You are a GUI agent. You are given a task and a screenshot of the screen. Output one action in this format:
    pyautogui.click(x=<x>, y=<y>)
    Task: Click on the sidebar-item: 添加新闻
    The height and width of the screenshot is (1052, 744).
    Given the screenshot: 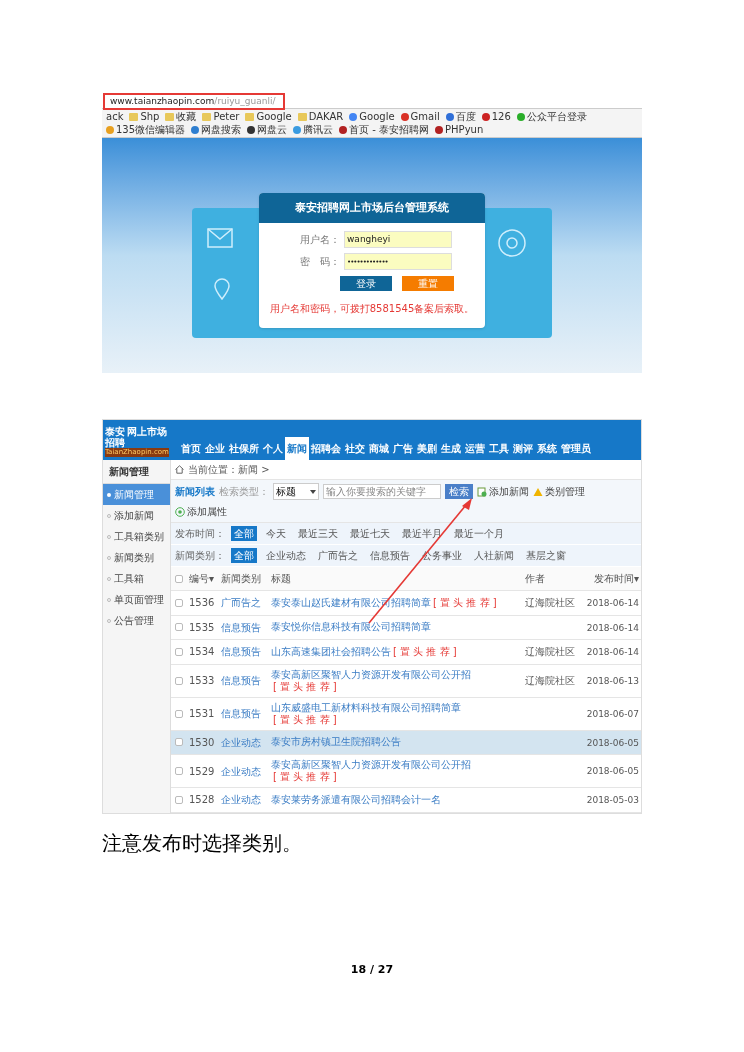 What is the action you would take?
    pyautogui.click(x=136, y=515)
    